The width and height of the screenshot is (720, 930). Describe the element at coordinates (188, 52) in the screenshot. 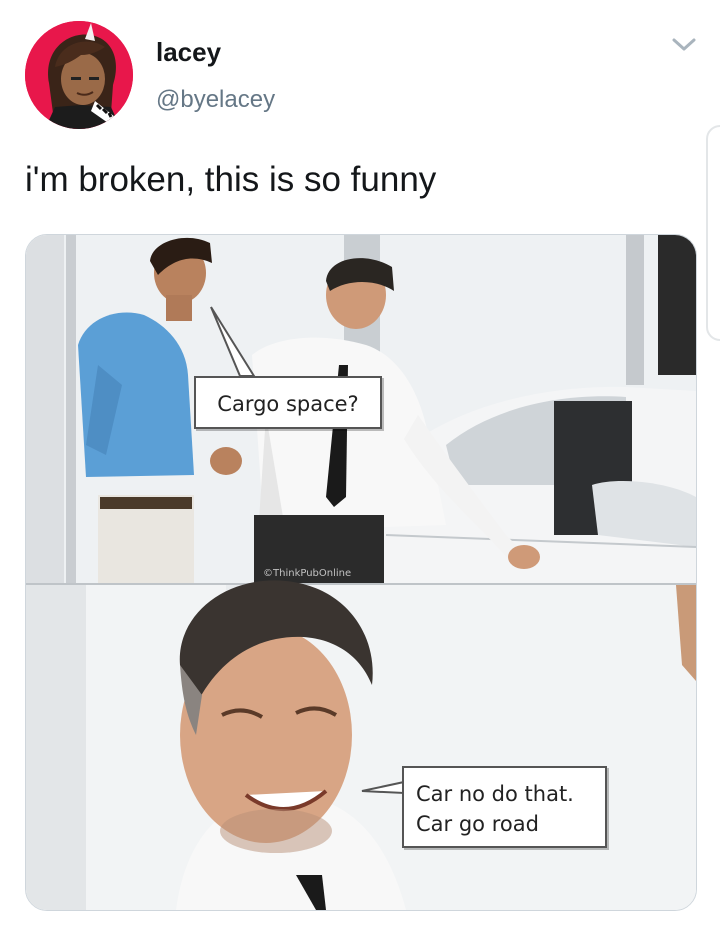

I see `author-display-name: lacey` at that location.